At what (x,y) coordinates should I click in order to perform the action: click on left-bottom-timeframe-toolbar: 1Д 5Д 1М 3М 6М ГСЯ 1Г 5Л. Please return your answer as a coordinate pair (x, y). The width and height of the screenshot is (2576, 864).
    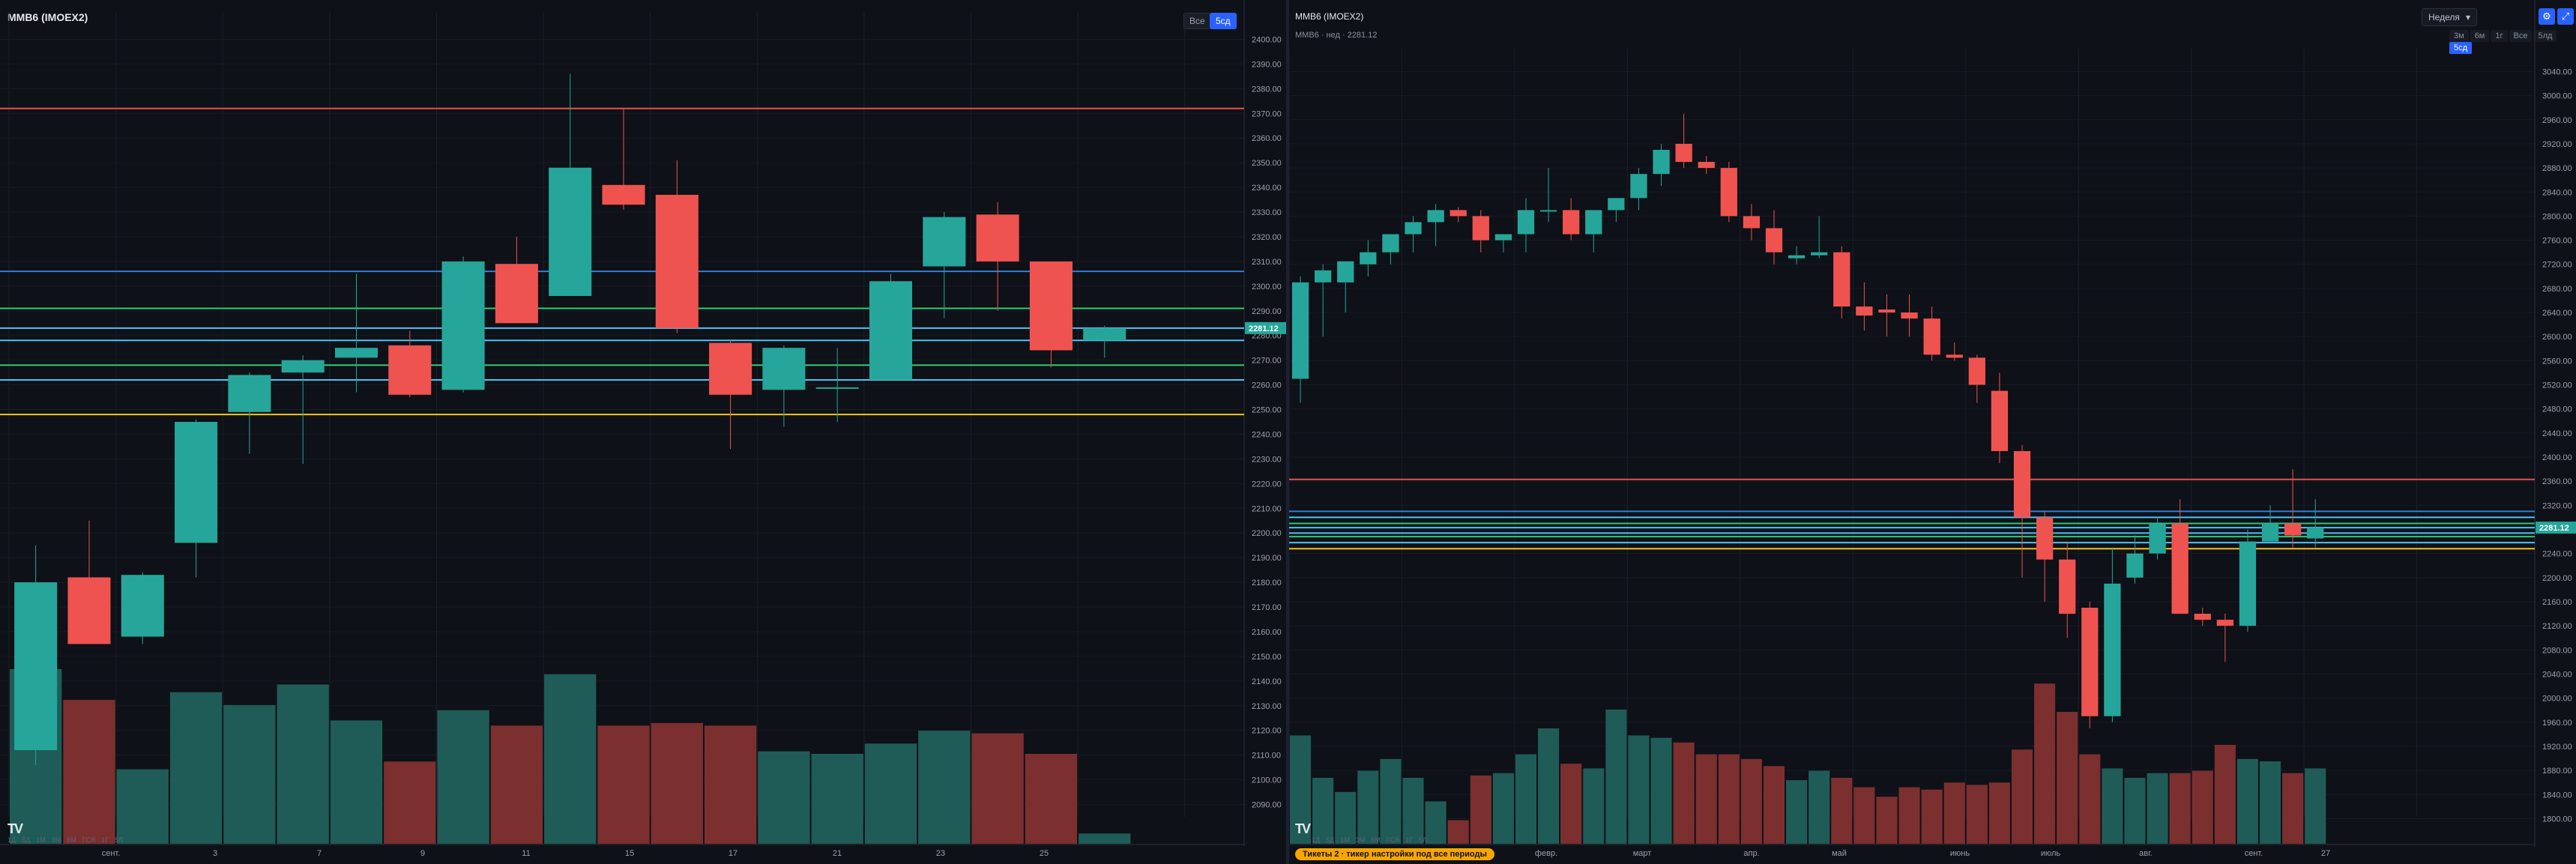
    Looking at the image, I should click on (68, 840).